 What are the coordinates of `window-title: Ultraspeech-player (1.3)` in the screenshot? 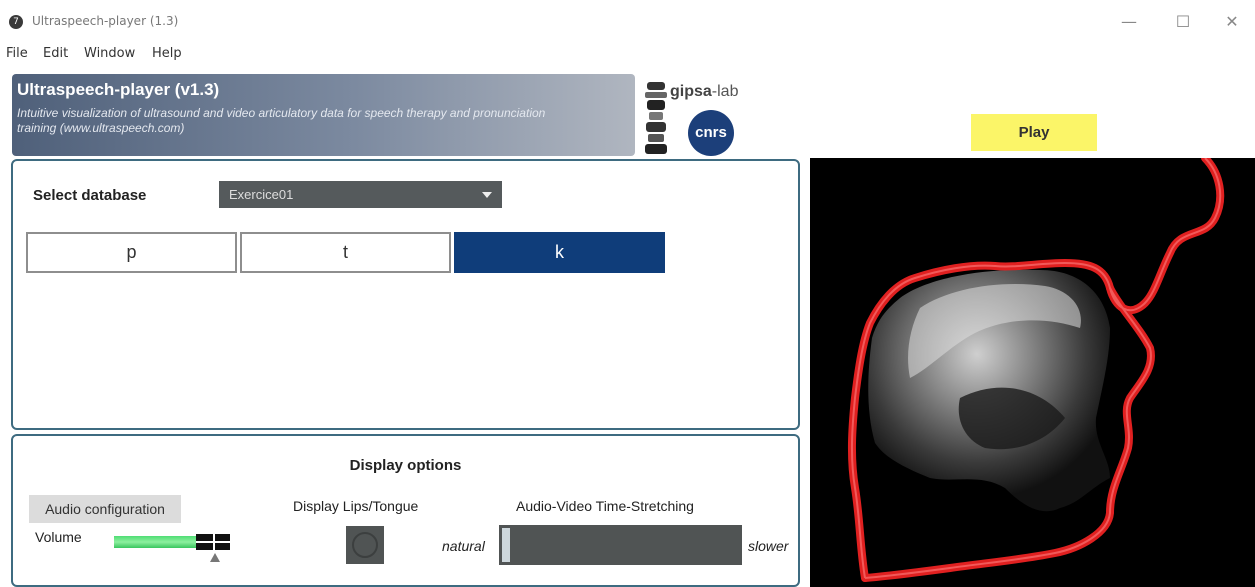 It's located at (105, 21).